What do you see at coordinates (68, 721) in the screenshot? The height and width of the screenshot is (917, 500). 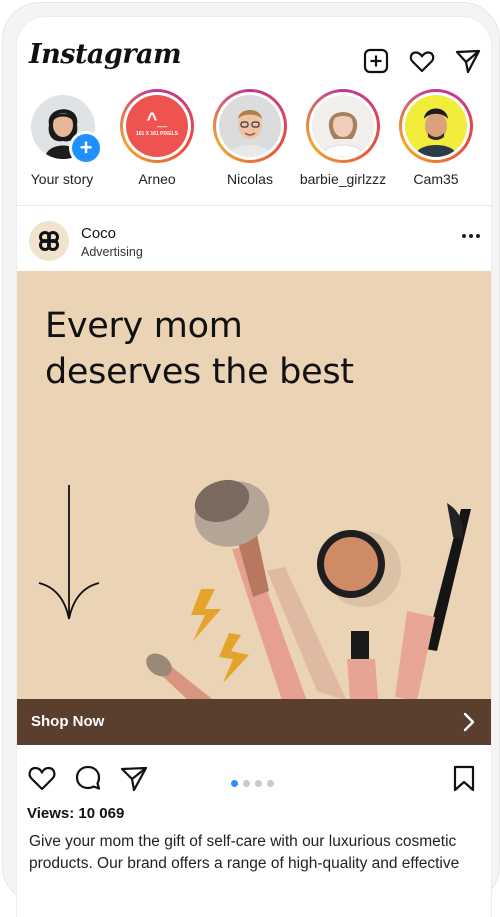 I see `shop-now-label: Shop Now` at bounding box center [68, 721].